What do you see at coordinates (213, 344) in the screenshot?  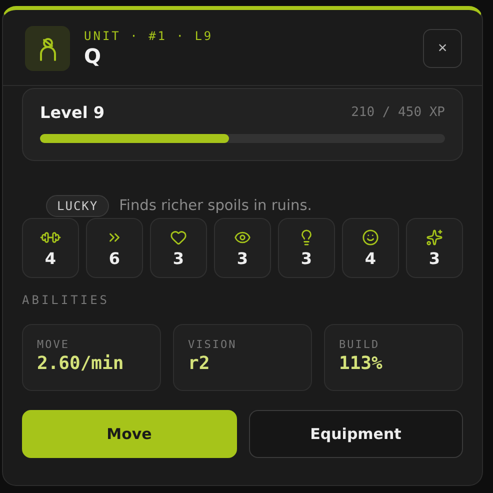 I see `ability-label: VISION` at bounding box center [213, 344].